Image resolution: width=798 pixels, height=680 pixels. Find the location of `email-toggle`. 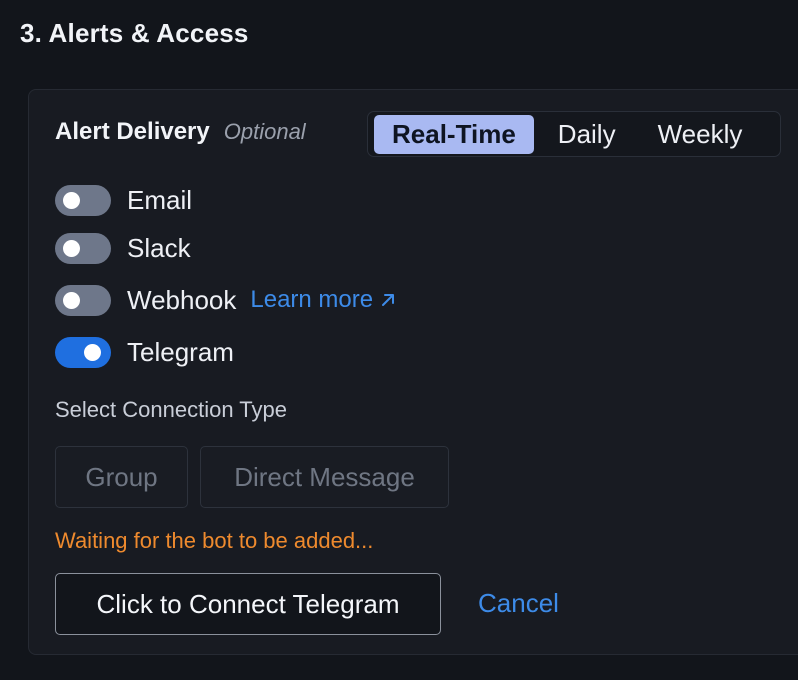

email-toggle is located at coordinates (83, 200).